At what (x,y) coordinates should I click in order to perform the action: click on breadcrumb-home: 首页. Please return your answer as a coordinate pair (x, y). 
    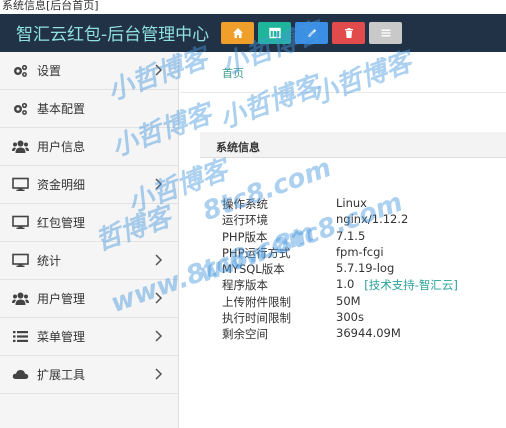
    Looking at the image, I should click on (233, 73).